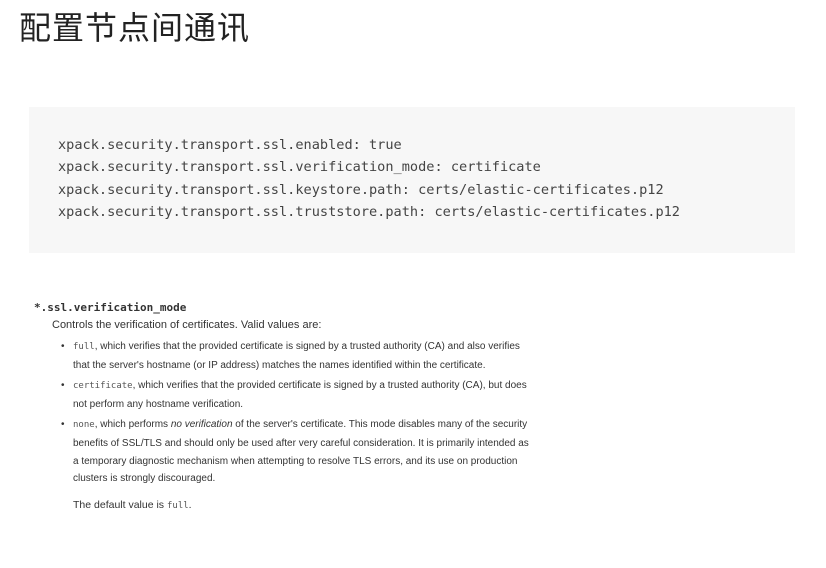  What do you see at coordinates (120, 504) in the screenshot?
I see `default-value-prefix: The default value is` at bounding box center [120, 504].